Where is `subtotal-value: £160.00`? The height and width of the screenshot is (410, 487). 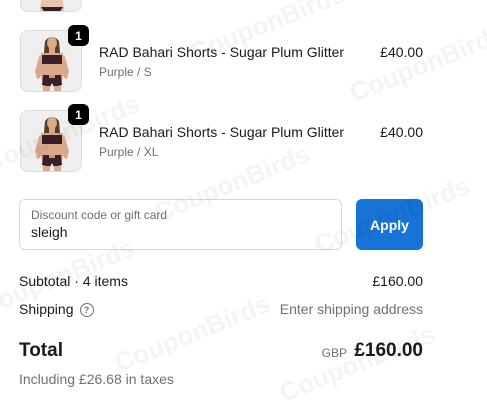 subtotal-value: £160.00 is located at coordinates (397, 281).